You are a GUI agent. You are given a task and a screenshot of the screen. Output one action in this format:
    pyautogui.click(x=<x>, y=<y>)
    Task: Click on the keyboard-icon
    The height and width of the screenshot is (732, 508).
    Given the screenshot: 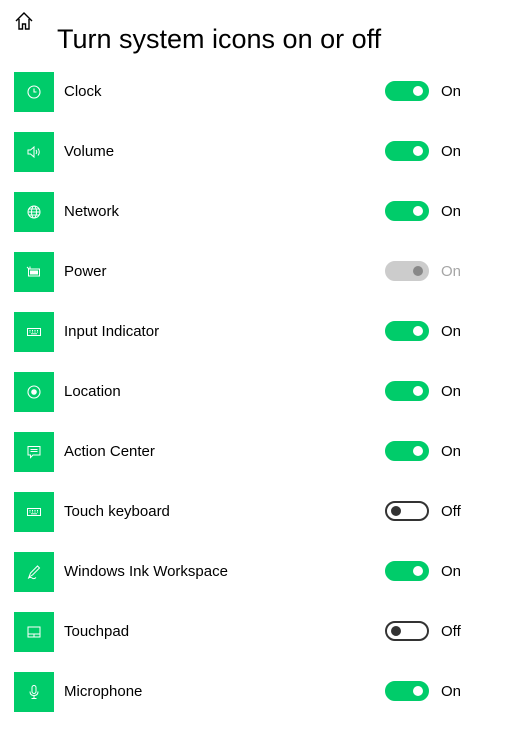 What is the action you would take?
    pyautogui.click(x=34, y=332)
    